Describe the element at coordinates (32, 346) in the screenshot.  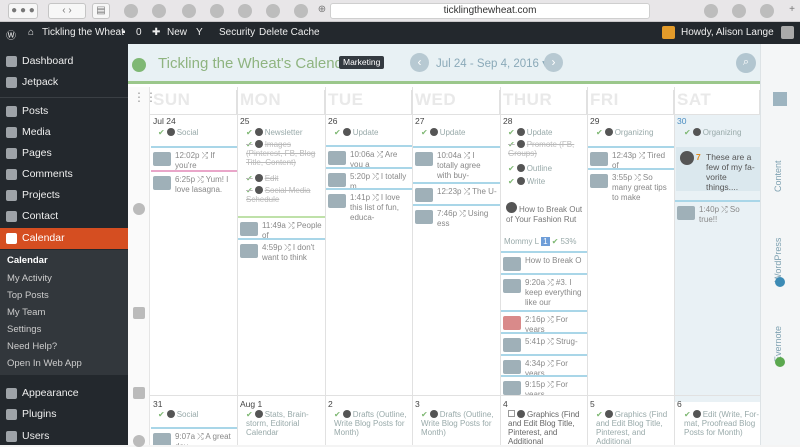
I see `submenu-need-help: Need Help?` at that location.